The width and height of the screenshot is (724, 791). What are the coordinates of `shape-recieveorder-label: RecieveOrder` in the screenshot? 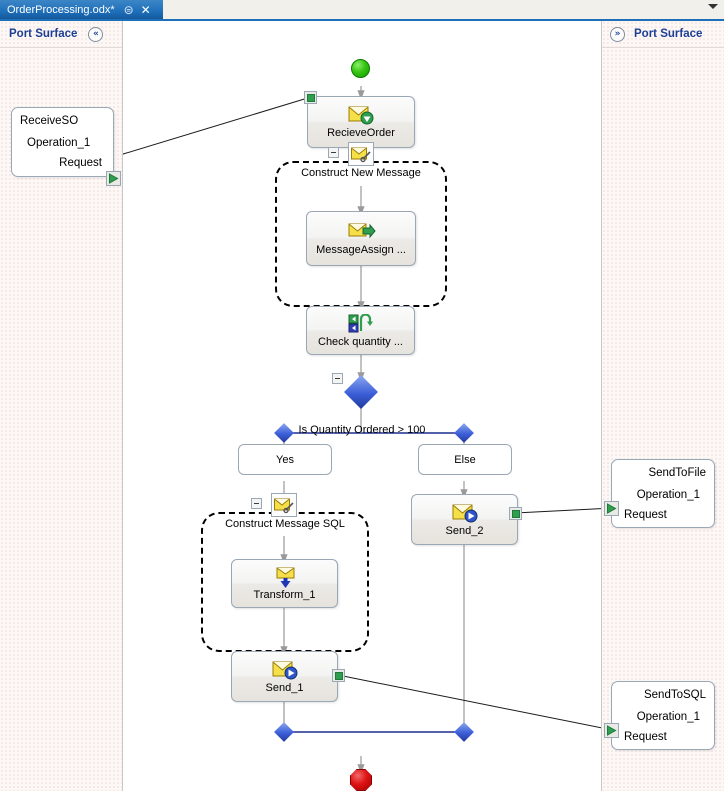 It's located at (361, 133).